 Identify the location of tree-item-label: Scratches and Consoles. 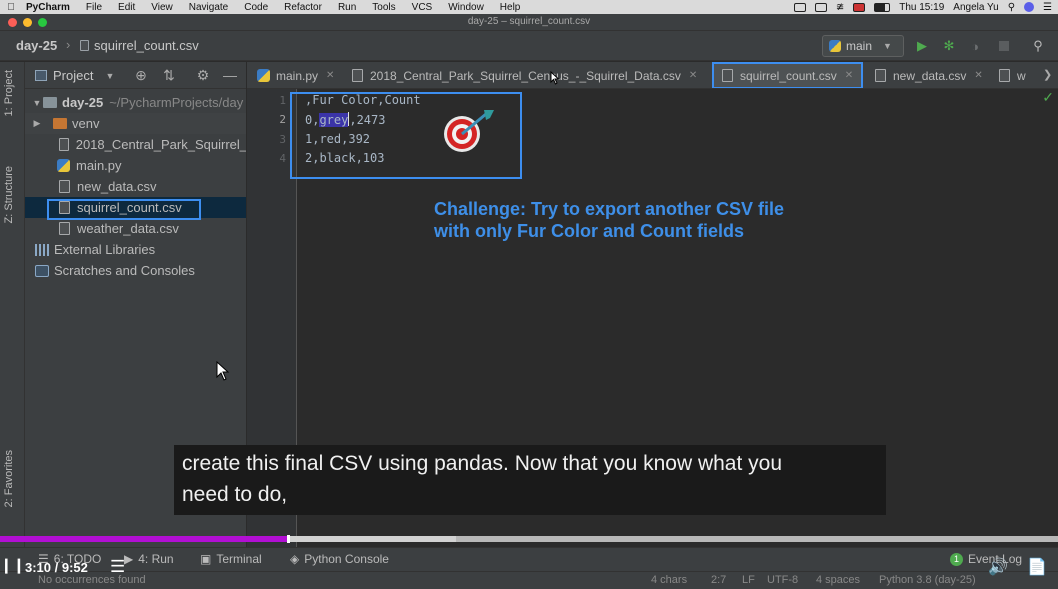
(124, 270).